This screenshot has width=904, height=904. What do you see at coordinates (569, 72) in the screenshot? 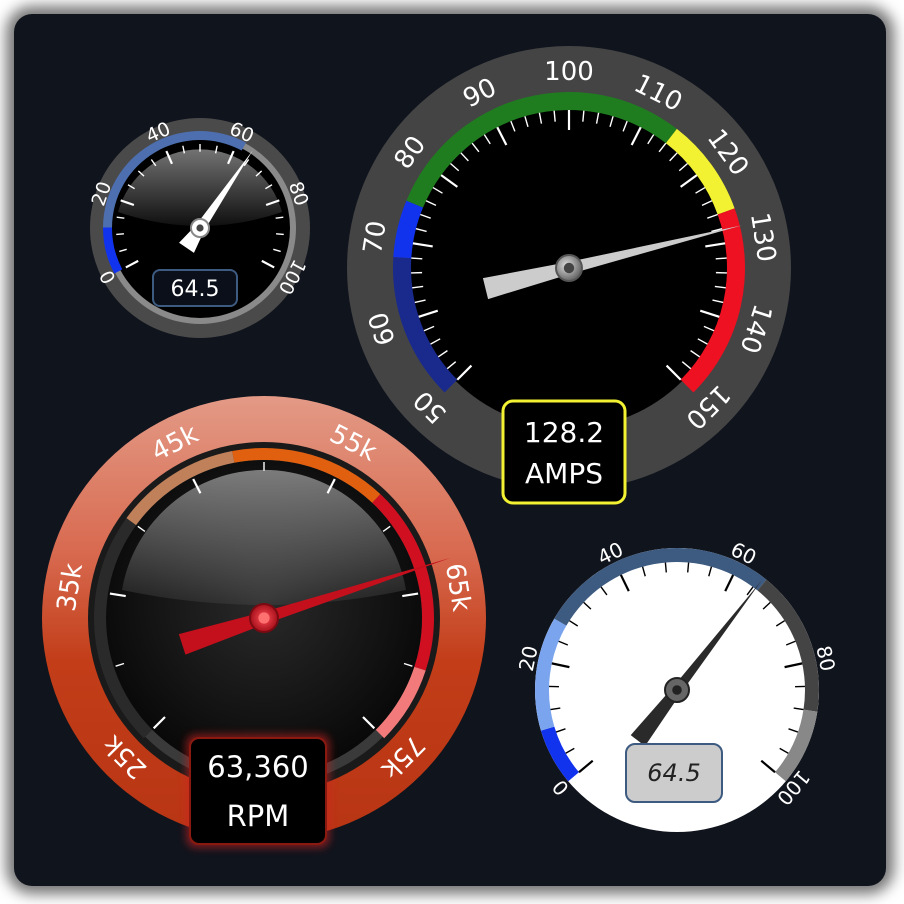
I see `amps-tick-label: 100` at bounding box center [569, 72].